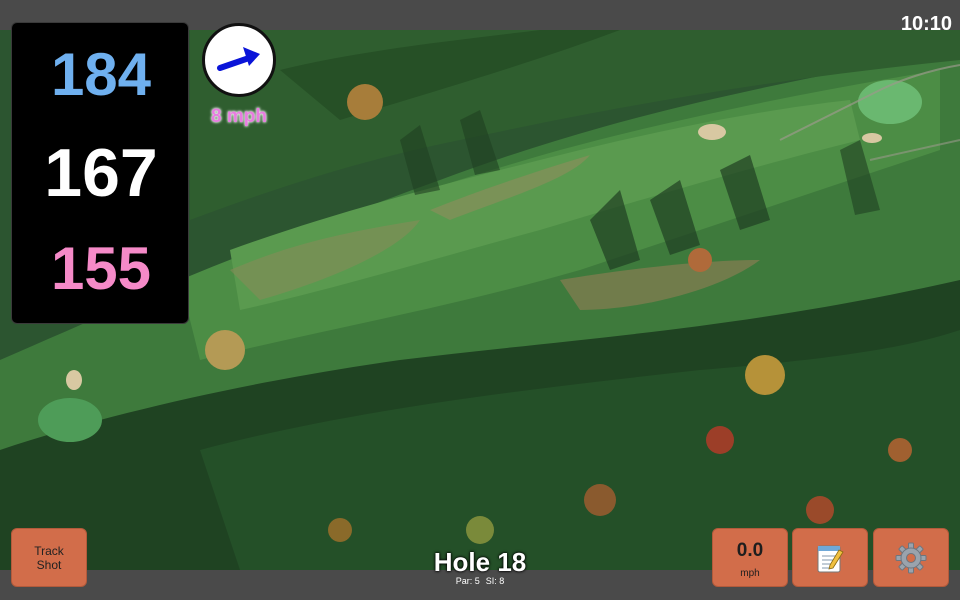 Image resolution: width=960 pixels, height=600 pixels. I want to click on track-shot-label: Track Shot, so click(49, 557).